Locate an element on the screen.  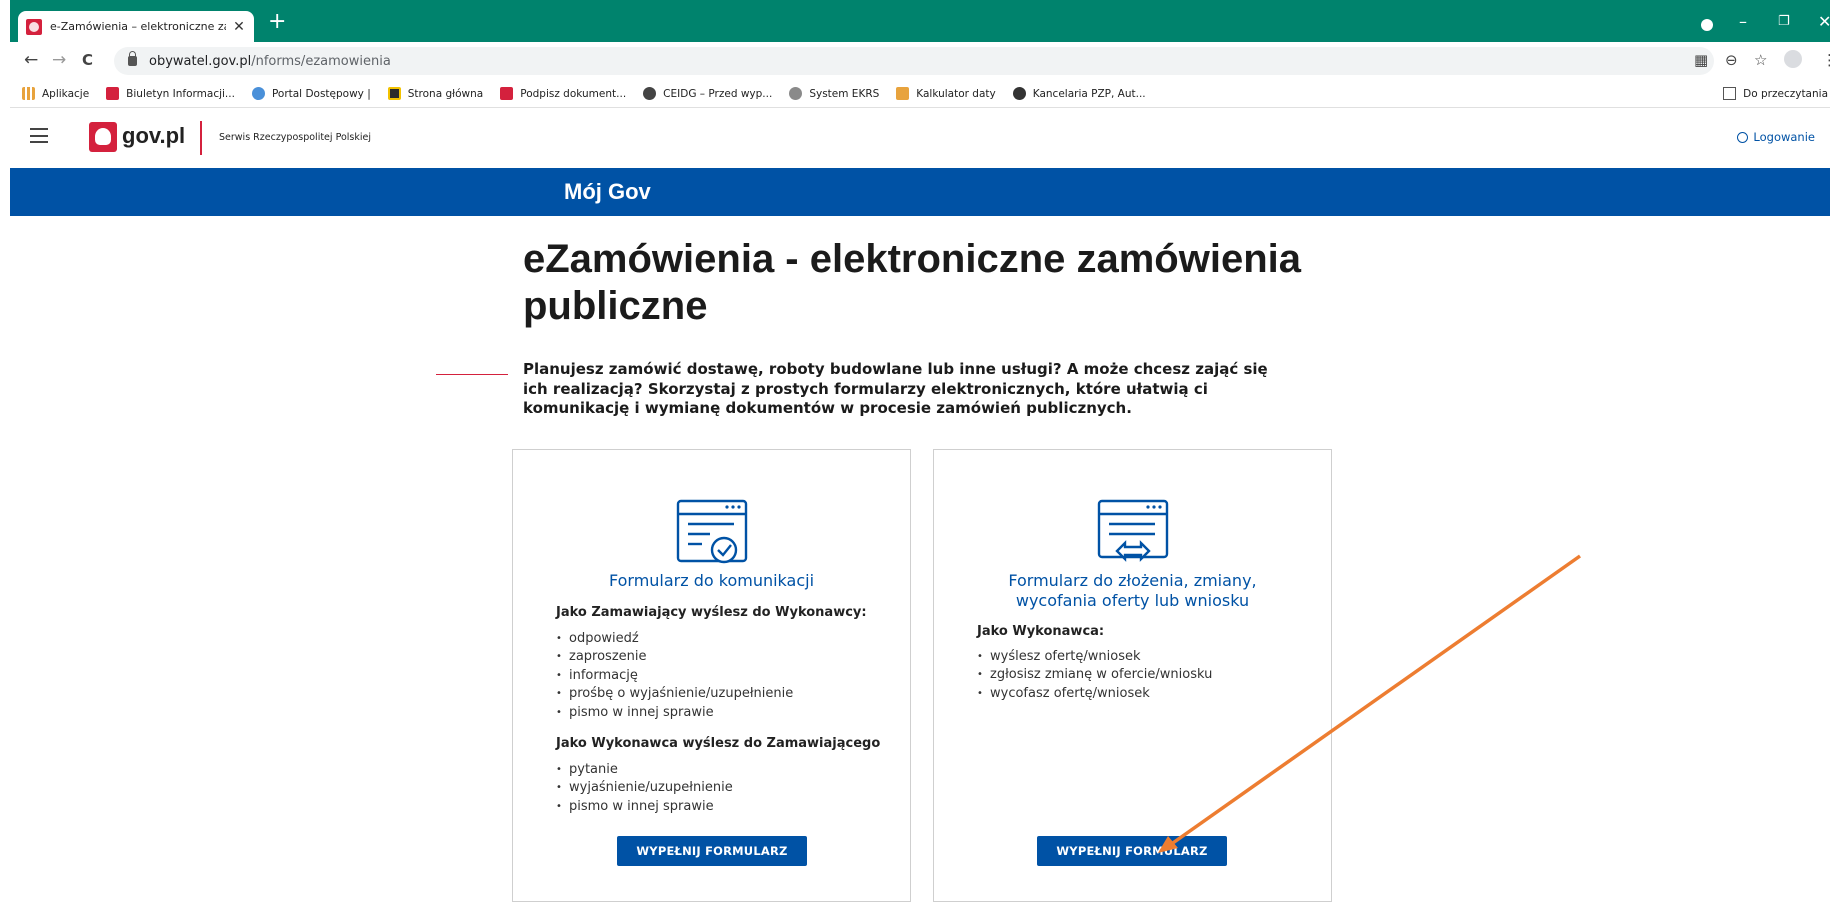
card-offer-title-line1: Formularz do złożenia, zmiany, is located at coordinates (1132, 581).